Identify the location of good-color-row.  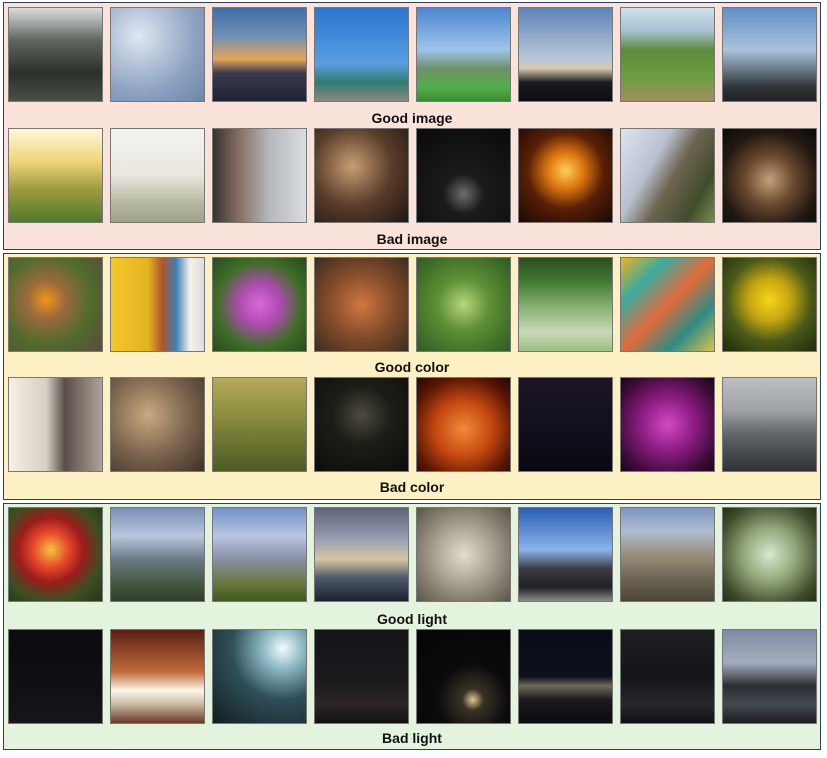
(412, 304).